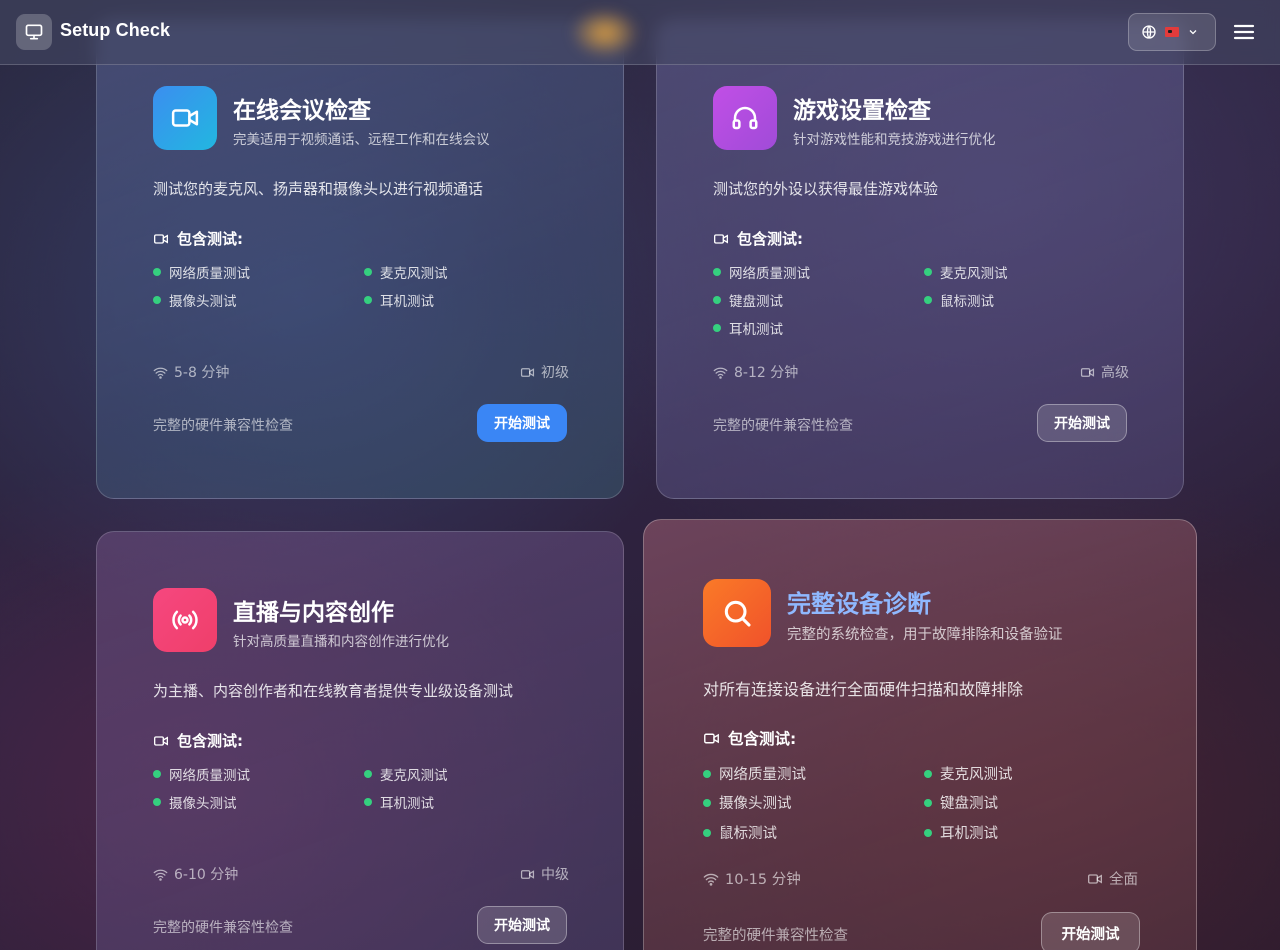 The height and width of the screenshot is (950, 1280). What do you see at coordinates (191, 372) in the screenshot?
I see `duration: 5-8 分钟` at bounding box center [191, 372].